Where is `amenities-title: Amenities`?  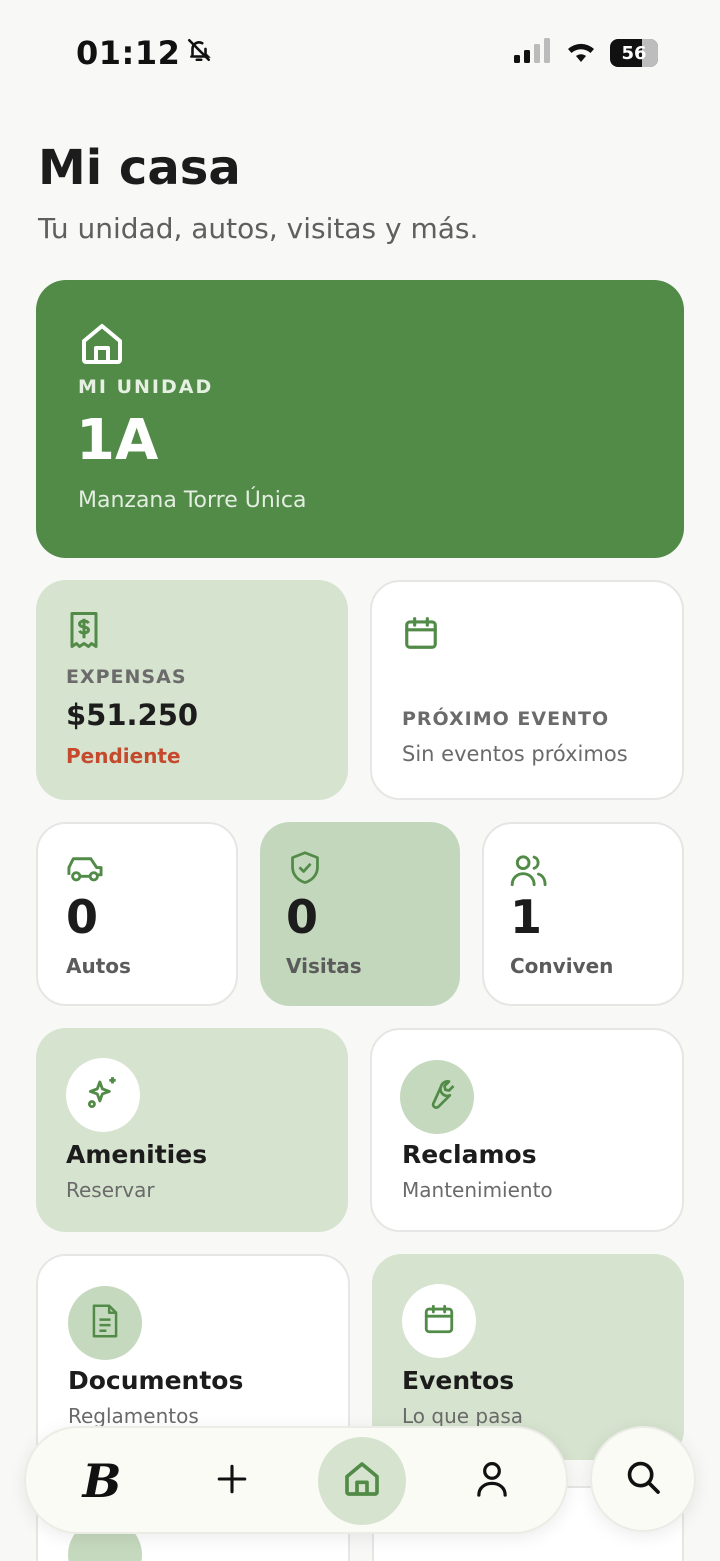 amenities-title: Amenities is located at coordinates (137, 1154).